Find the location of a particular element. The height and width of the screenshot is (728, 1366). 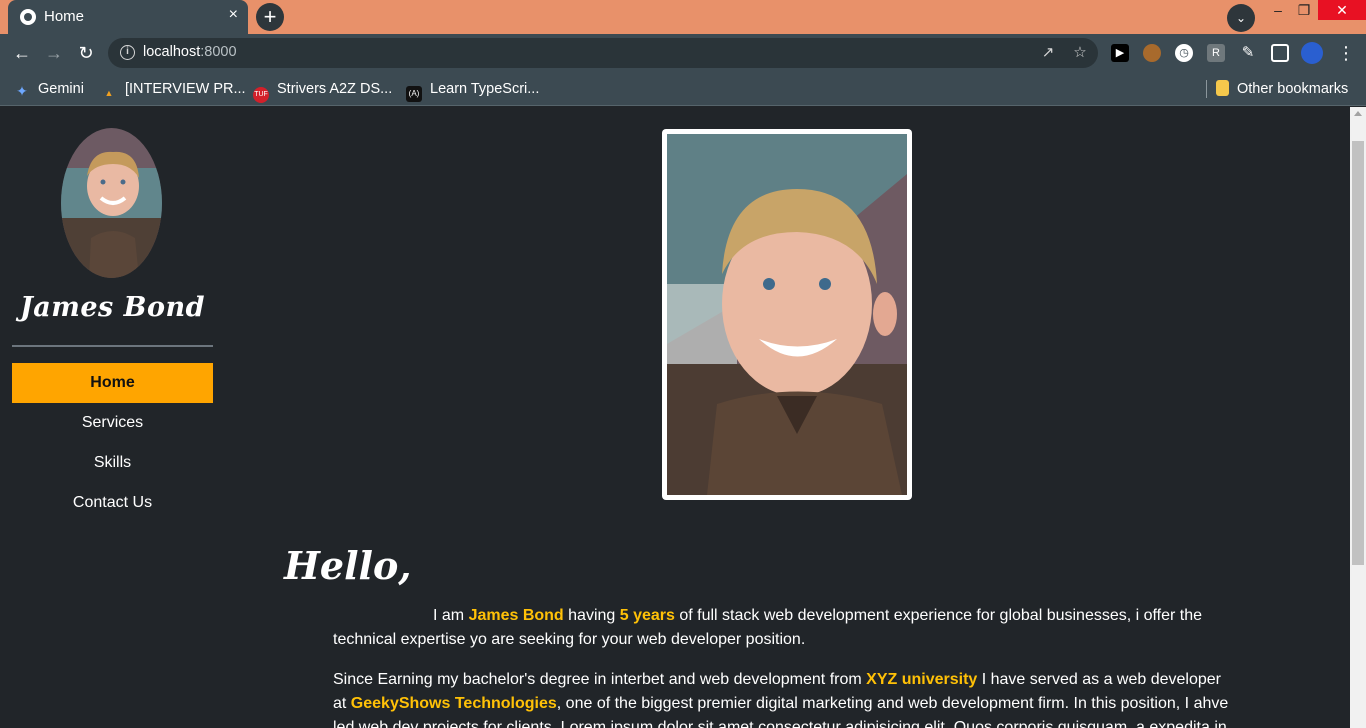

share-icon: ↗ is located at coordinates (1048, 53).